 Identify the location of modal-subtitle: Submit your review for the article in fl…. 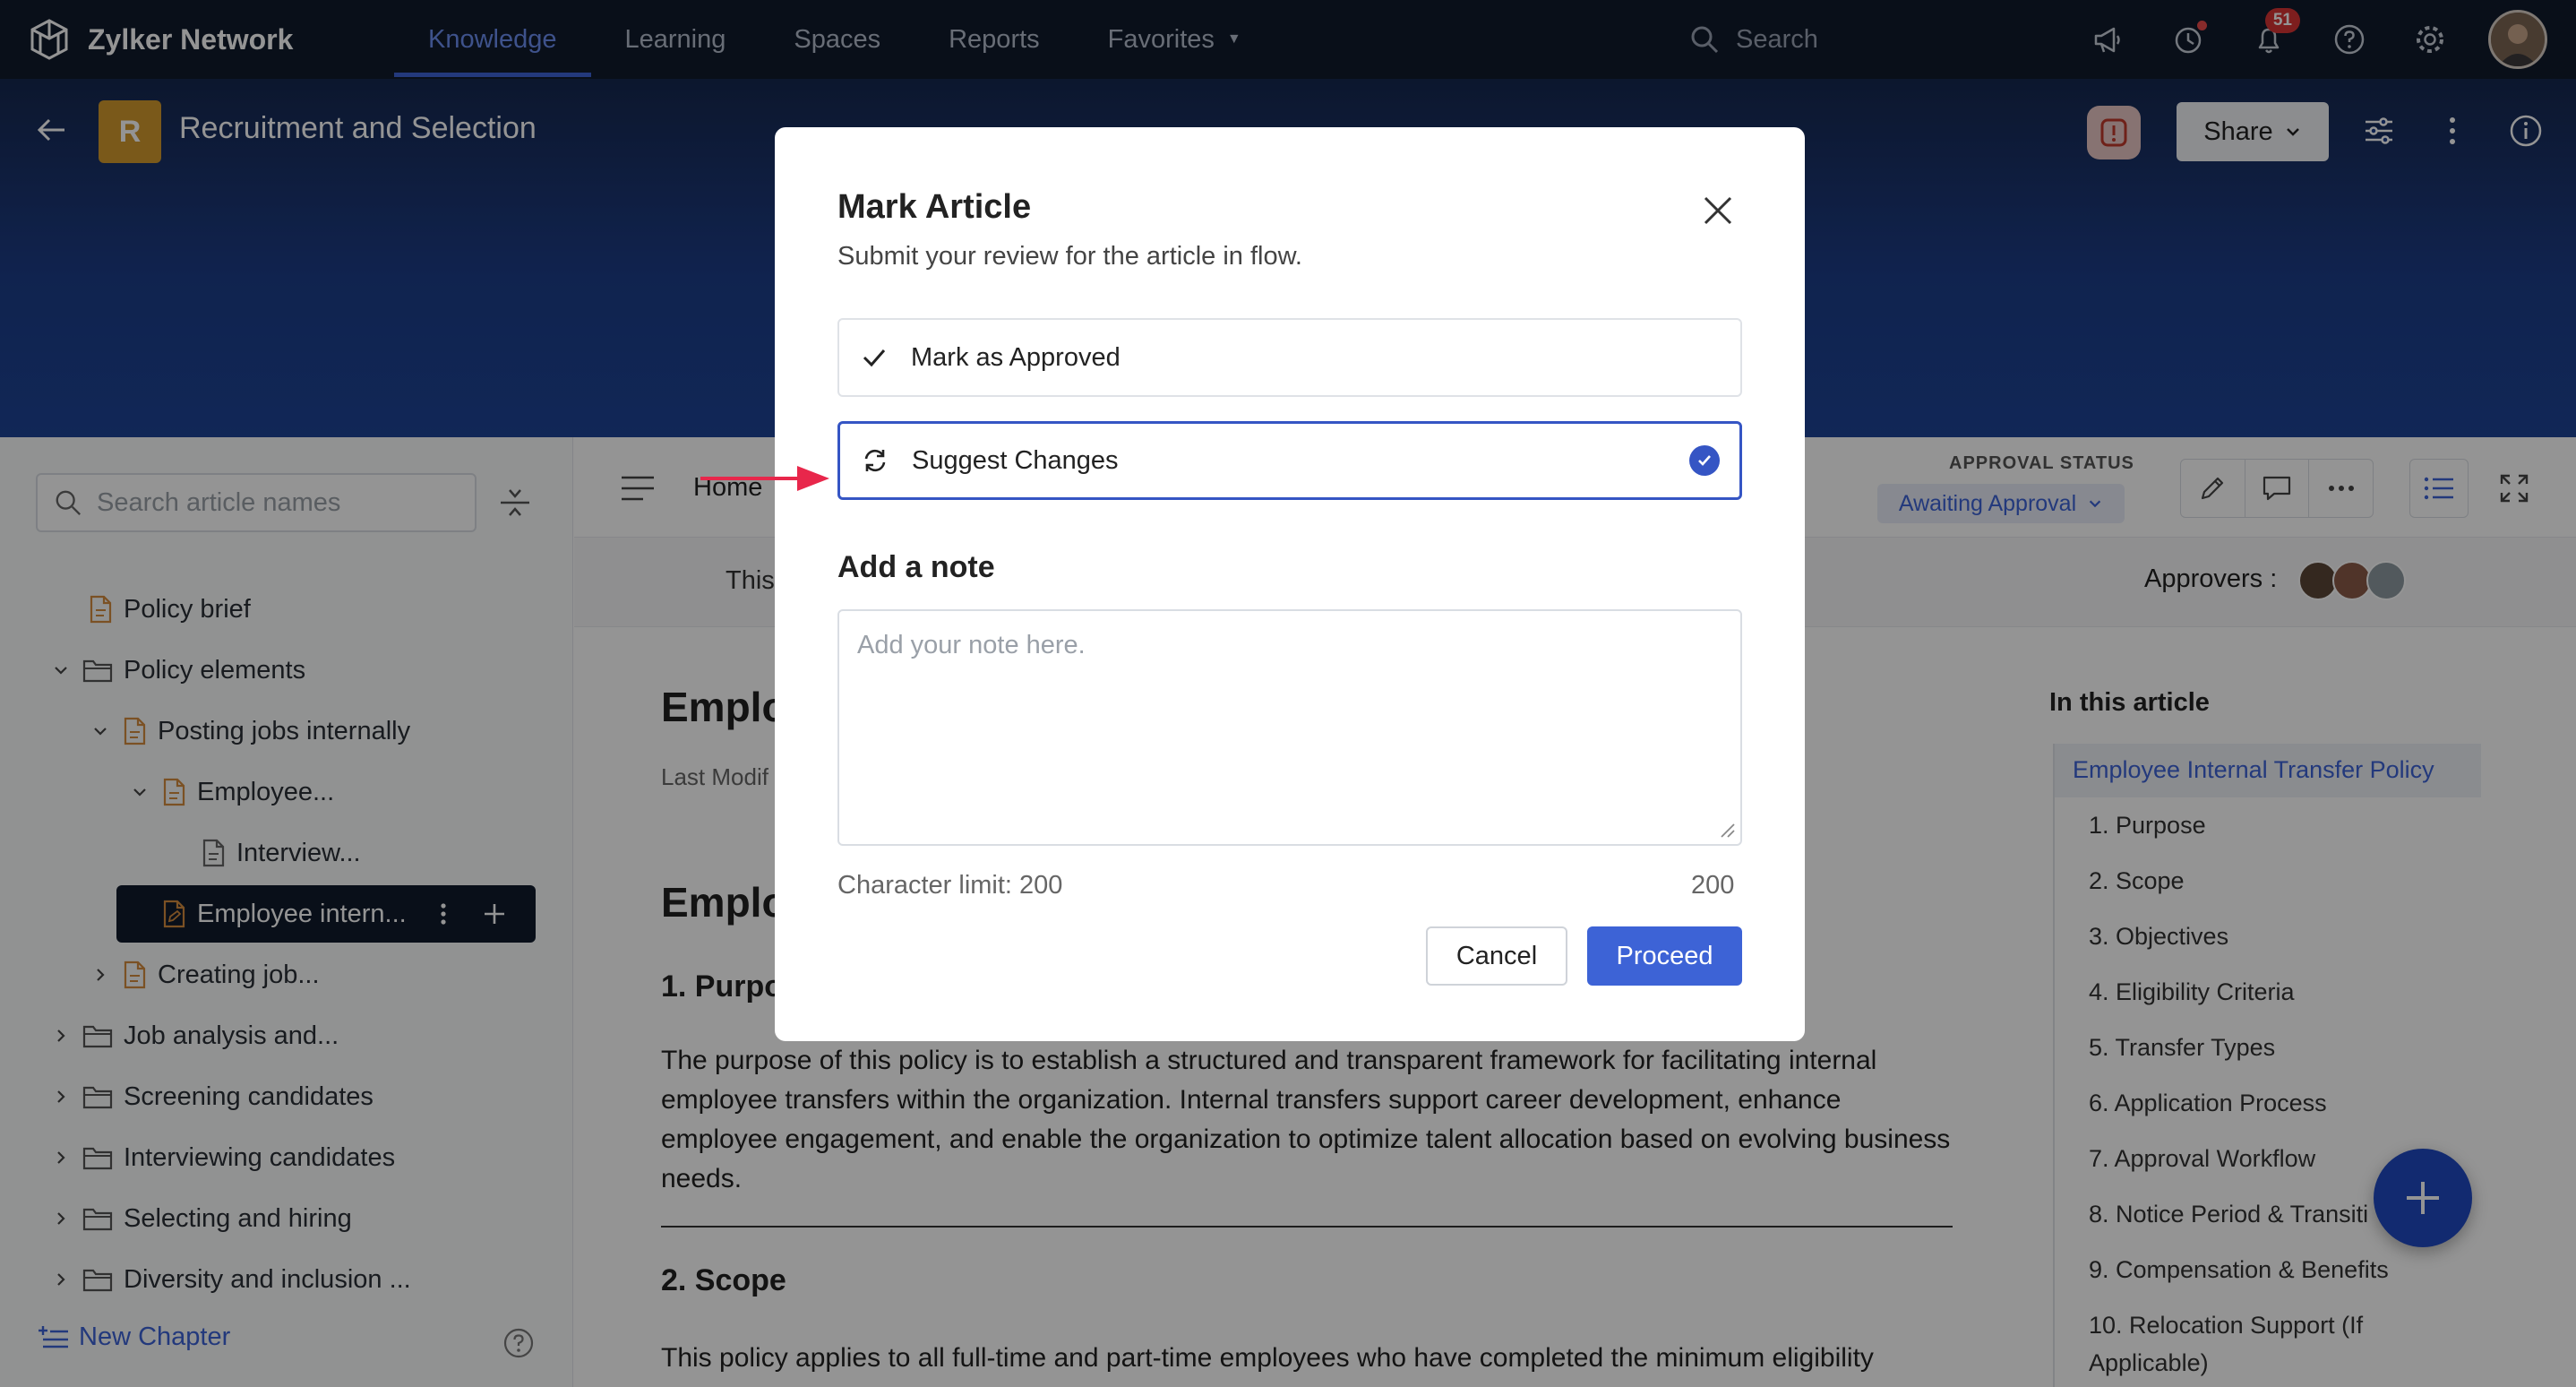
(1069, 256).